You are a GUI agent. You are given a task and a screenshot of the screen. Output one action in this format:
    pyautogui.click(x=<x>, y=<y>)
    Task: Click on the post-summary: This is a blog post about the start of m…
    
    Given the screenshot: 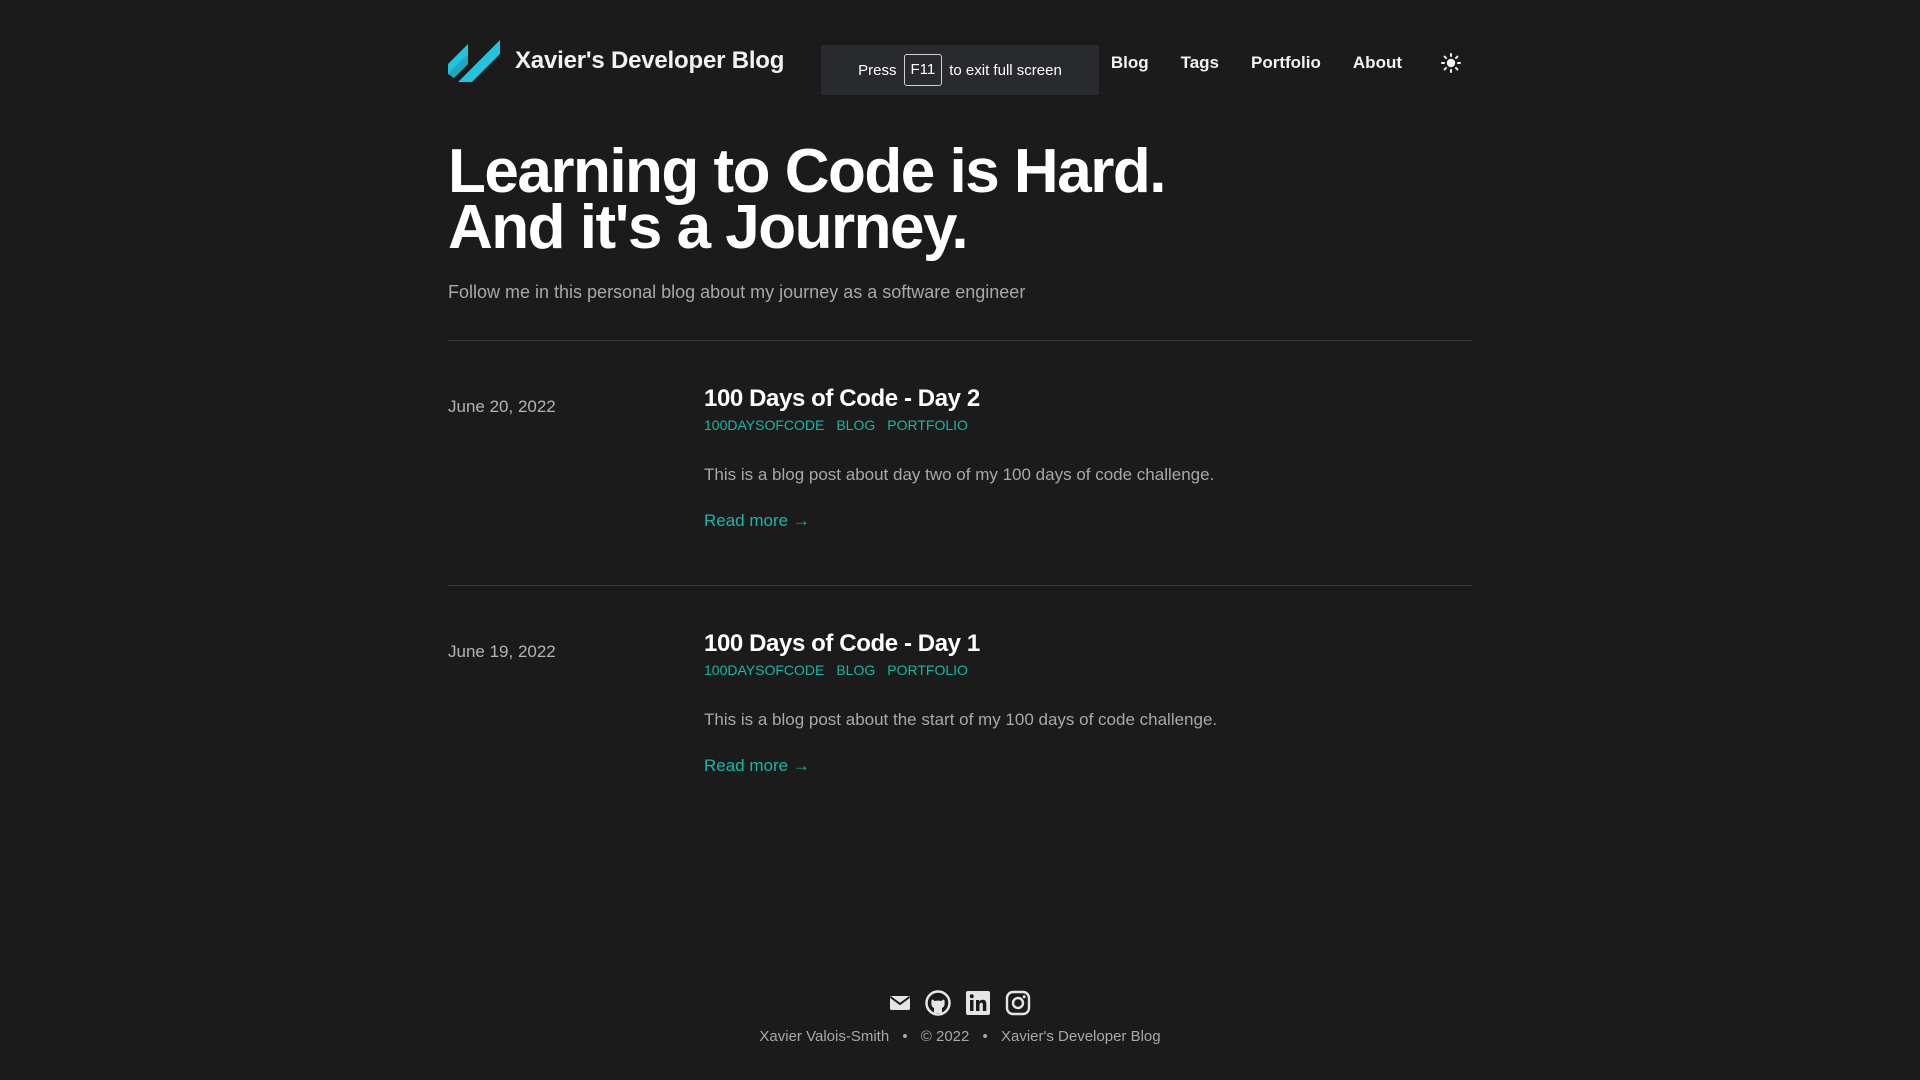 What is the action you would take?
    pyautogui.click(x=961, y=719)
    